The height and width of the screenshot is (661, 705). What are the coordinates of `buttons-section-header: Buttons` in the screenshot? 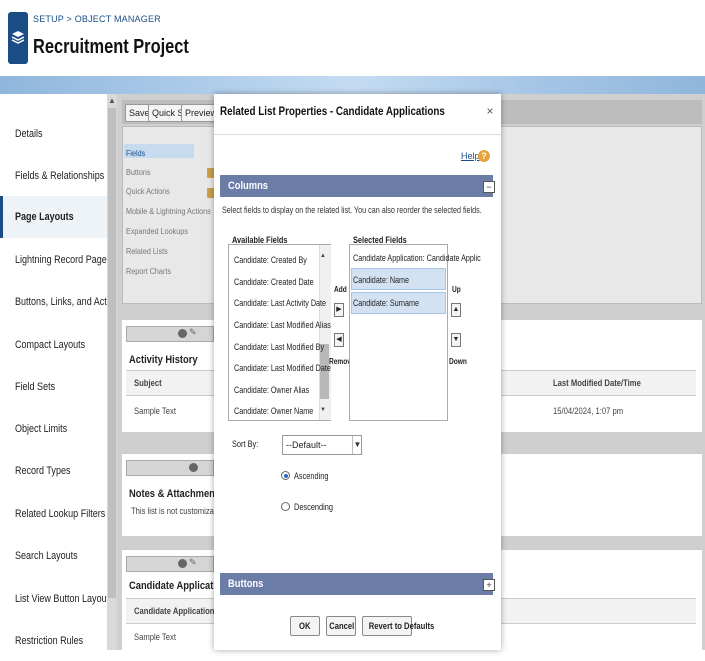 It's located at (356, 584).